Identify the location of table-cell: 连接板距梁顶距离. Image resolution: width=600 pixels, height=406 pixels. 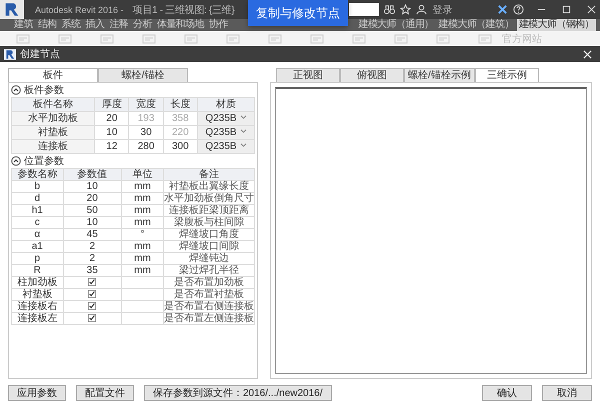
(208, 210).